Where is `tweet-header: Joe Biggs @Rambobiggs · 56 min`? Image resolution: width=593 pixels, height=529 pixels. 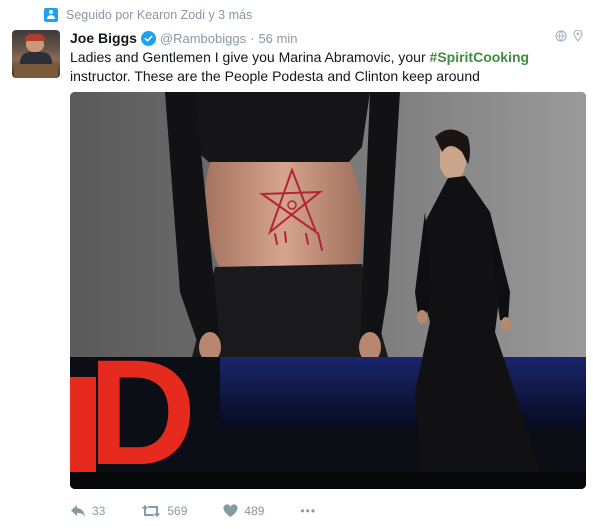 tweet-header: Joe Biggs @Rambobiggs · 56 min is located at coordinates (183, 38).